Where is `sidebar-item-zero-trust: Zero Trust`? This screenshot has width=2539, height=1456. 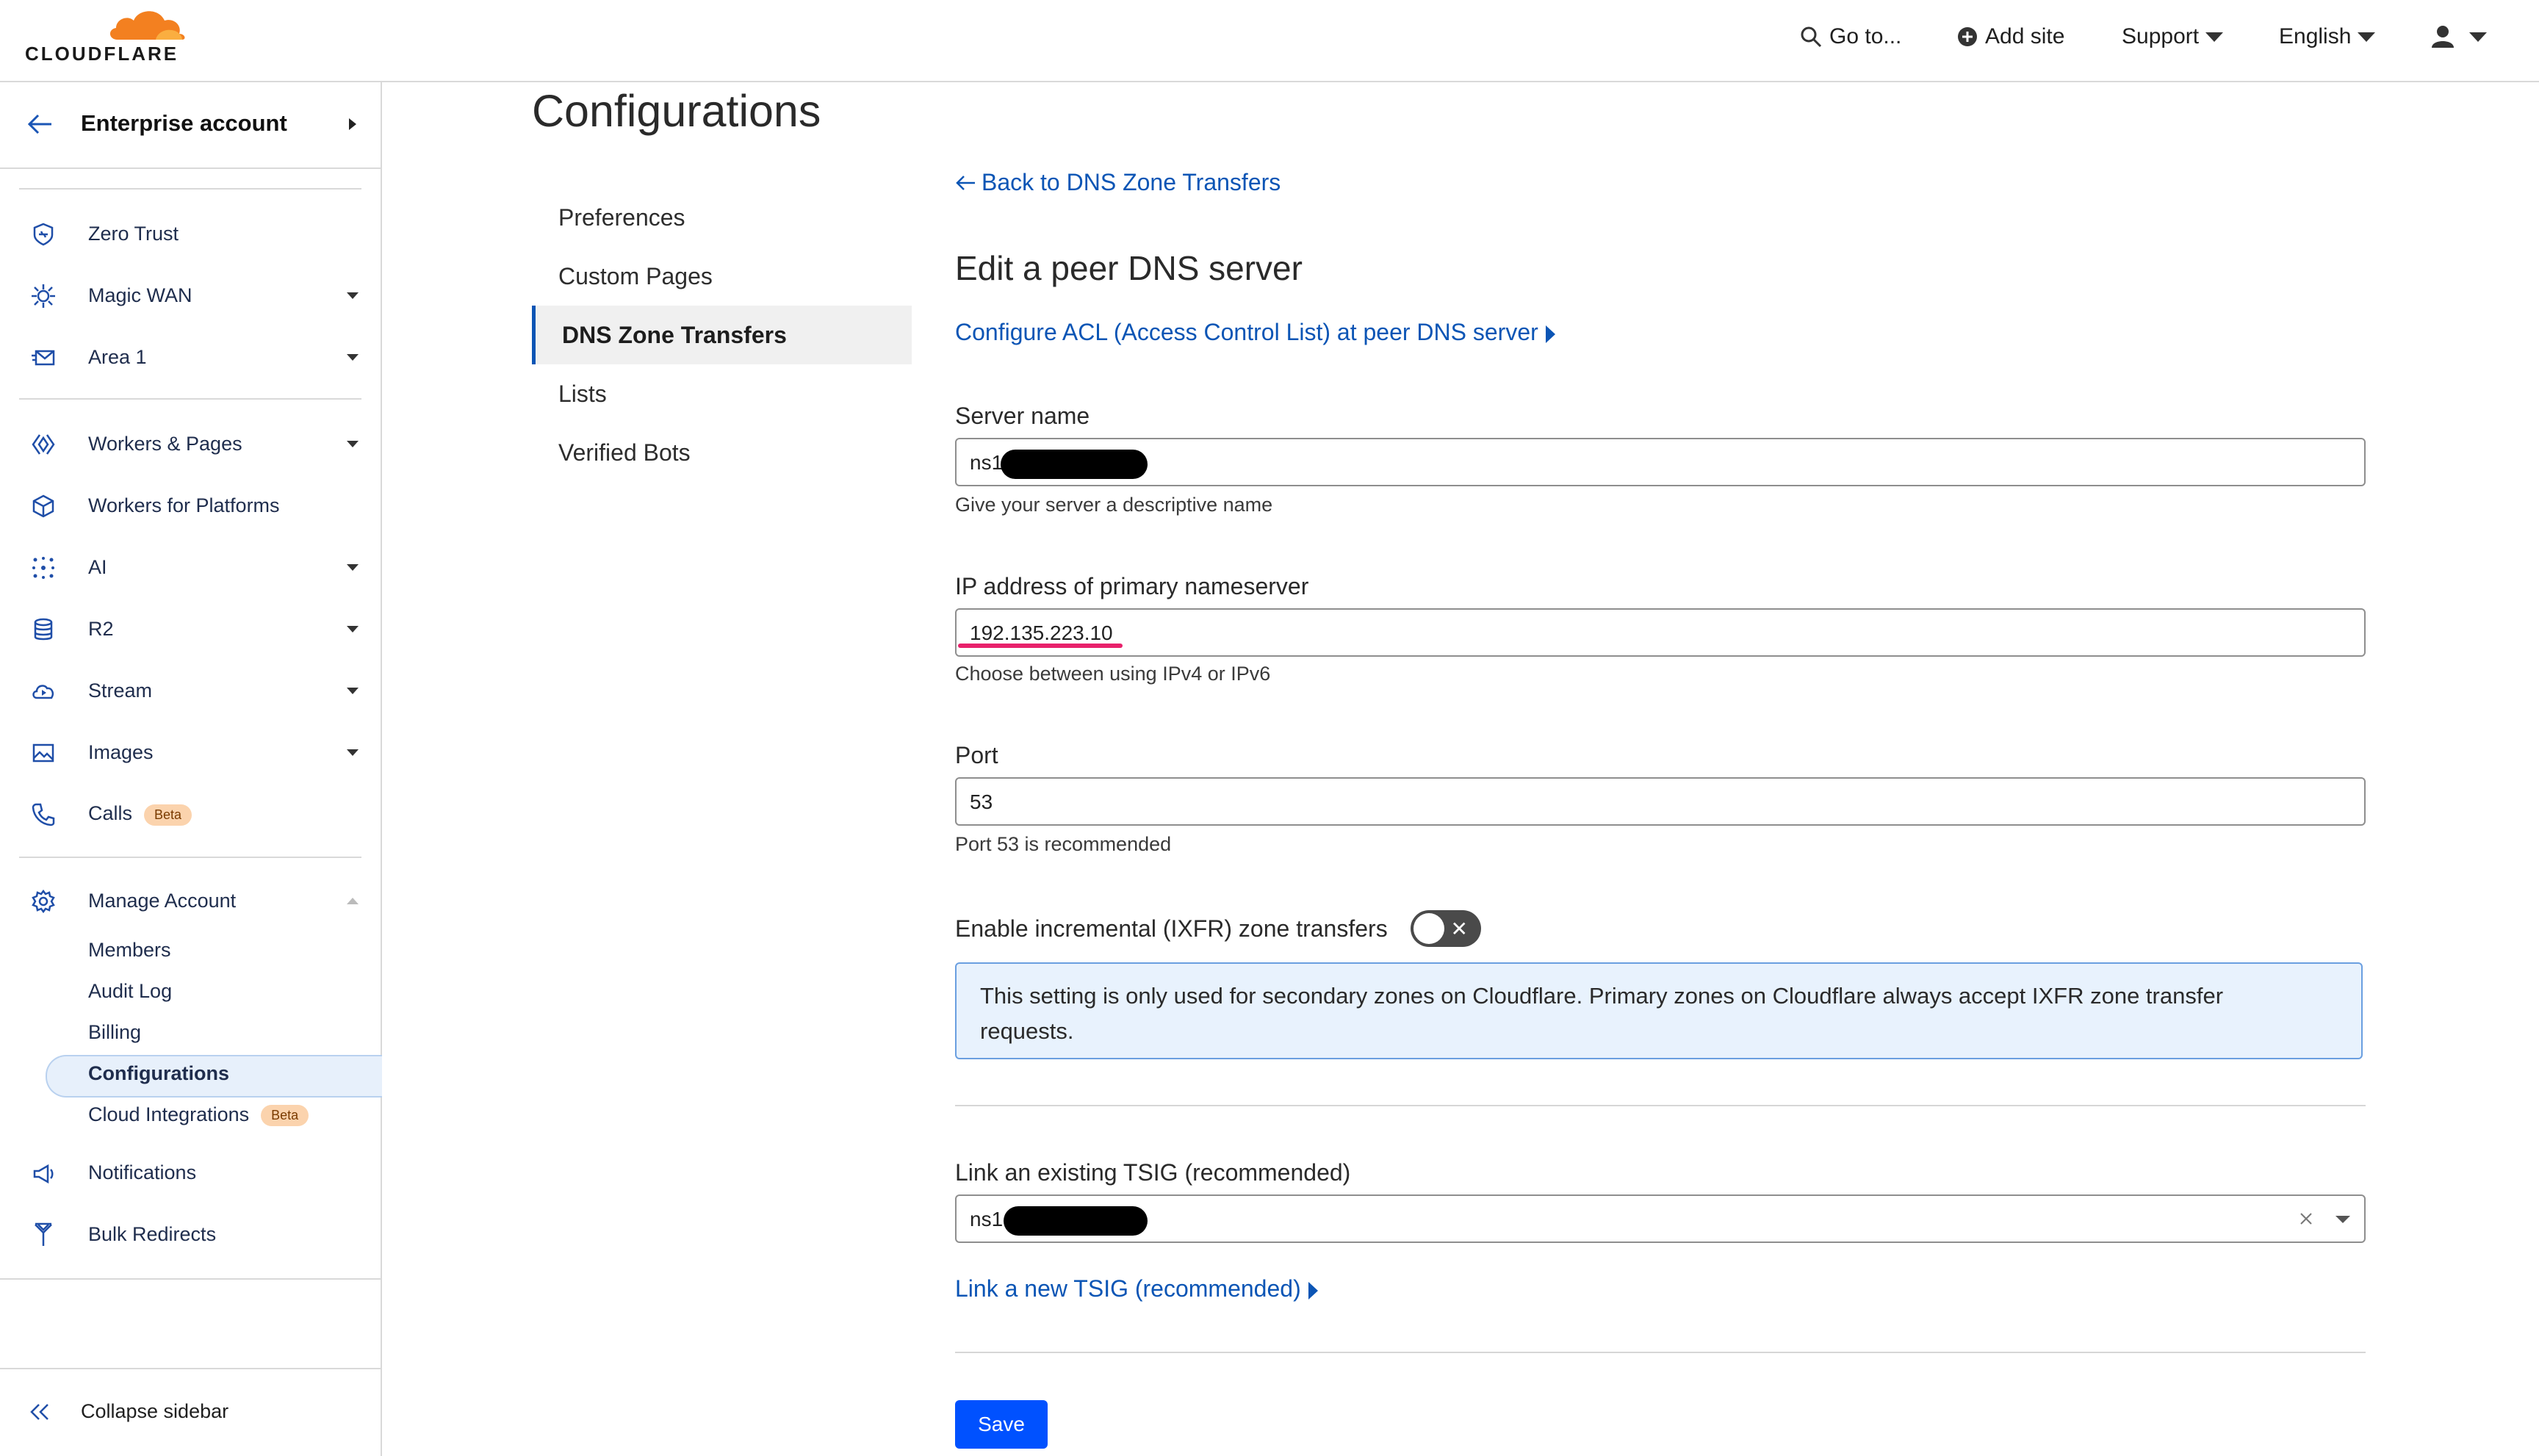 sidebar-item-zero-trust: Zero Trust is located at coordinates (190, 234).